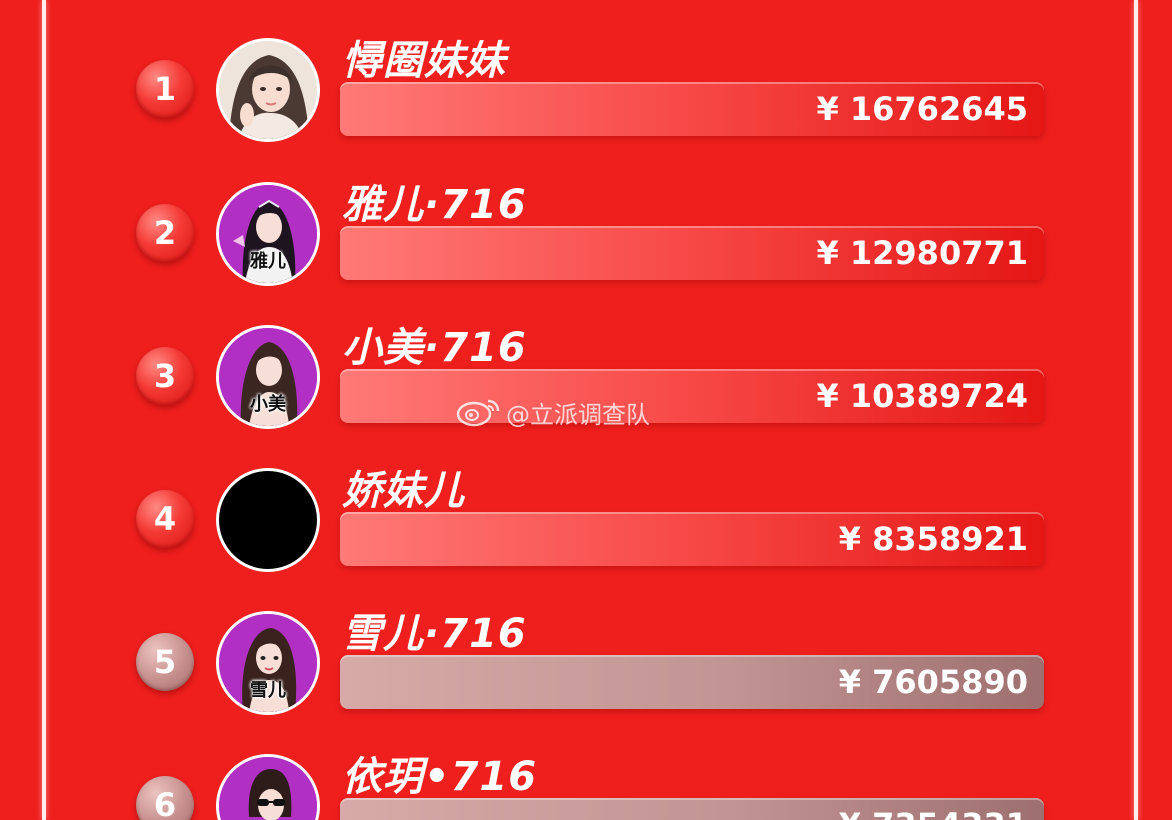 The image size is (1172, 820). Describe the element at coordinates (922, 109) in the screenshot. I see `amount-value: ¥ 16762645` at that location.